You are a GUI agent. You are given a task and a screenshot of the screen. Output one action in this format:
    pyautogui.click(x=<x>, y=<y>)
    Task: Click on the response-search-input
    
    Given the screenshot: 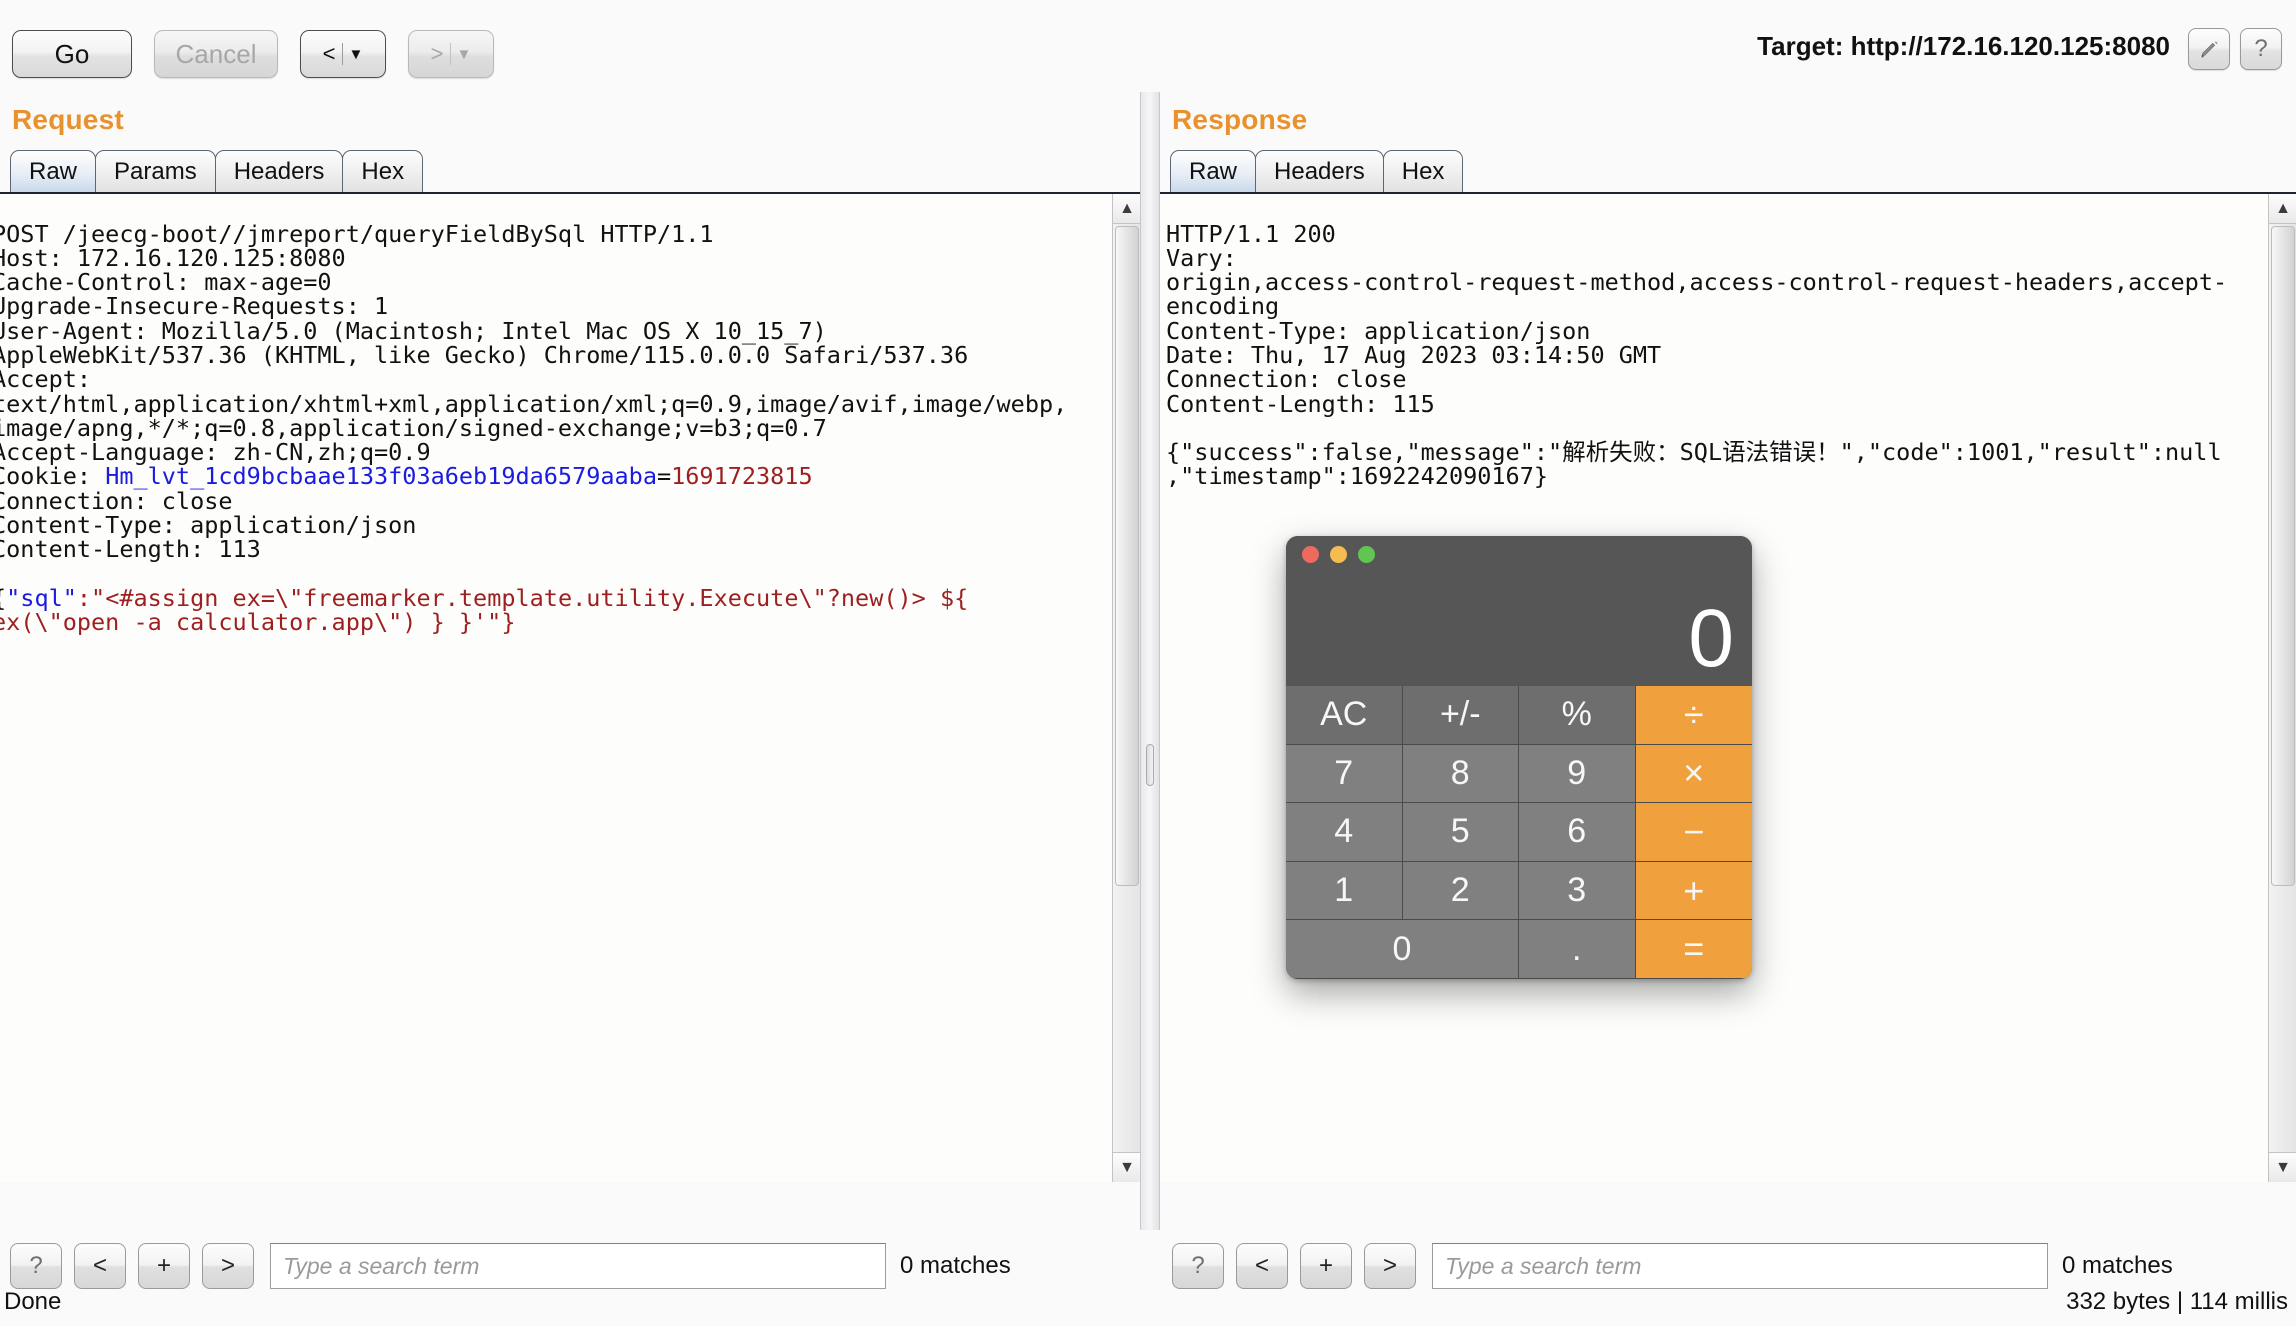 What is the action you would take?
    pyautogui.click(x=1740, y=1266)
    